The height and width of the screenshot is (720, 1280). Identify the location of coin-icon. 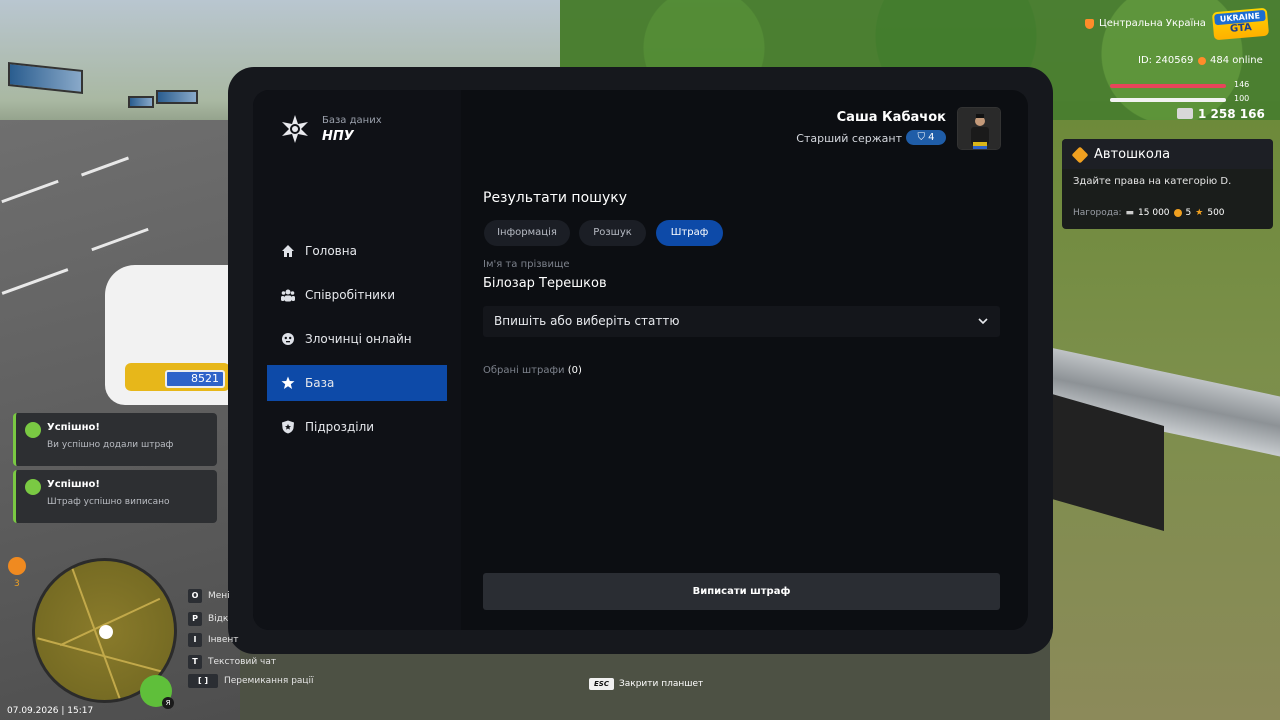
(1177, 213).